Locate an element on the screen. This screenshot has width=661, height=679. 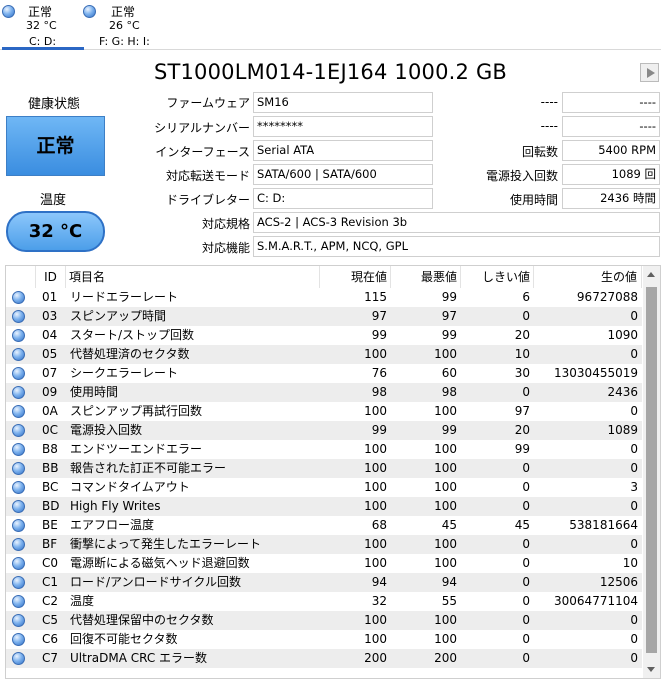
table-row: 09 使用時間 98 98 0 2436 is located at coordinates (324, 392).